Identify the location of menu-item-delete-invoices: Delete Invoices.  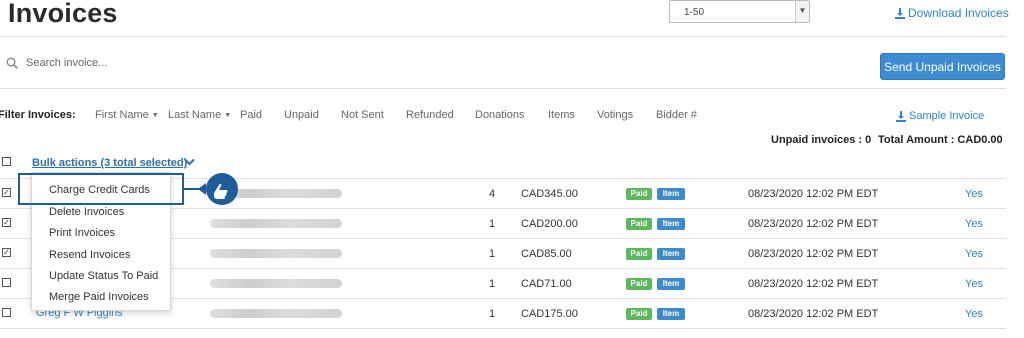
(86, 212).